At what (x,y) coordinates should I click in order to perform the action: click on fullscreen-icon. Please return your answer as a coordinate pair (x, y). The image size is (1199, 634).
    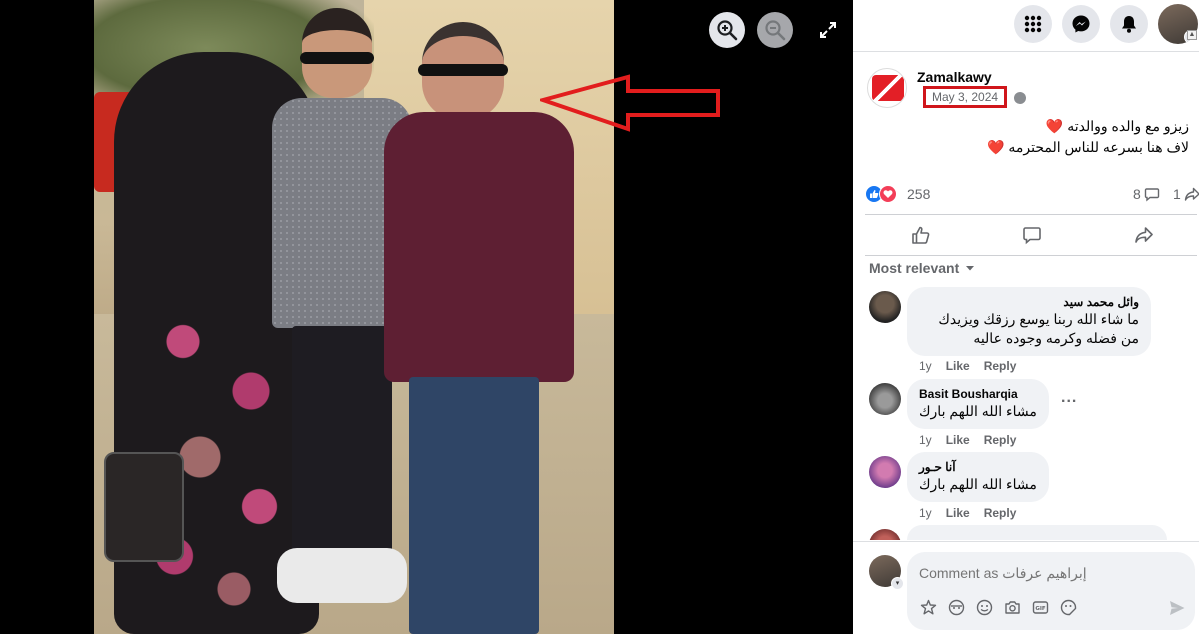
    Looking at the image, I should click on (828, 30).